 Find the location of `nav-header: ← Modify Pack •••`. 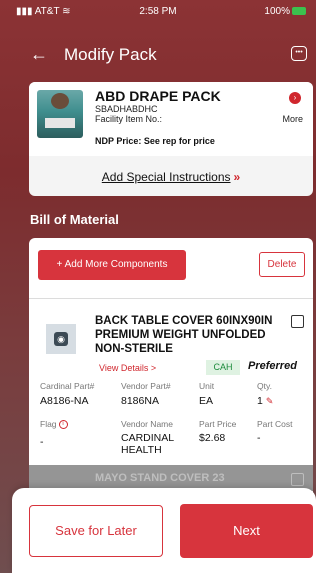

nav-header: ← Modify Pack ••• is located at coordinates (158, 55).